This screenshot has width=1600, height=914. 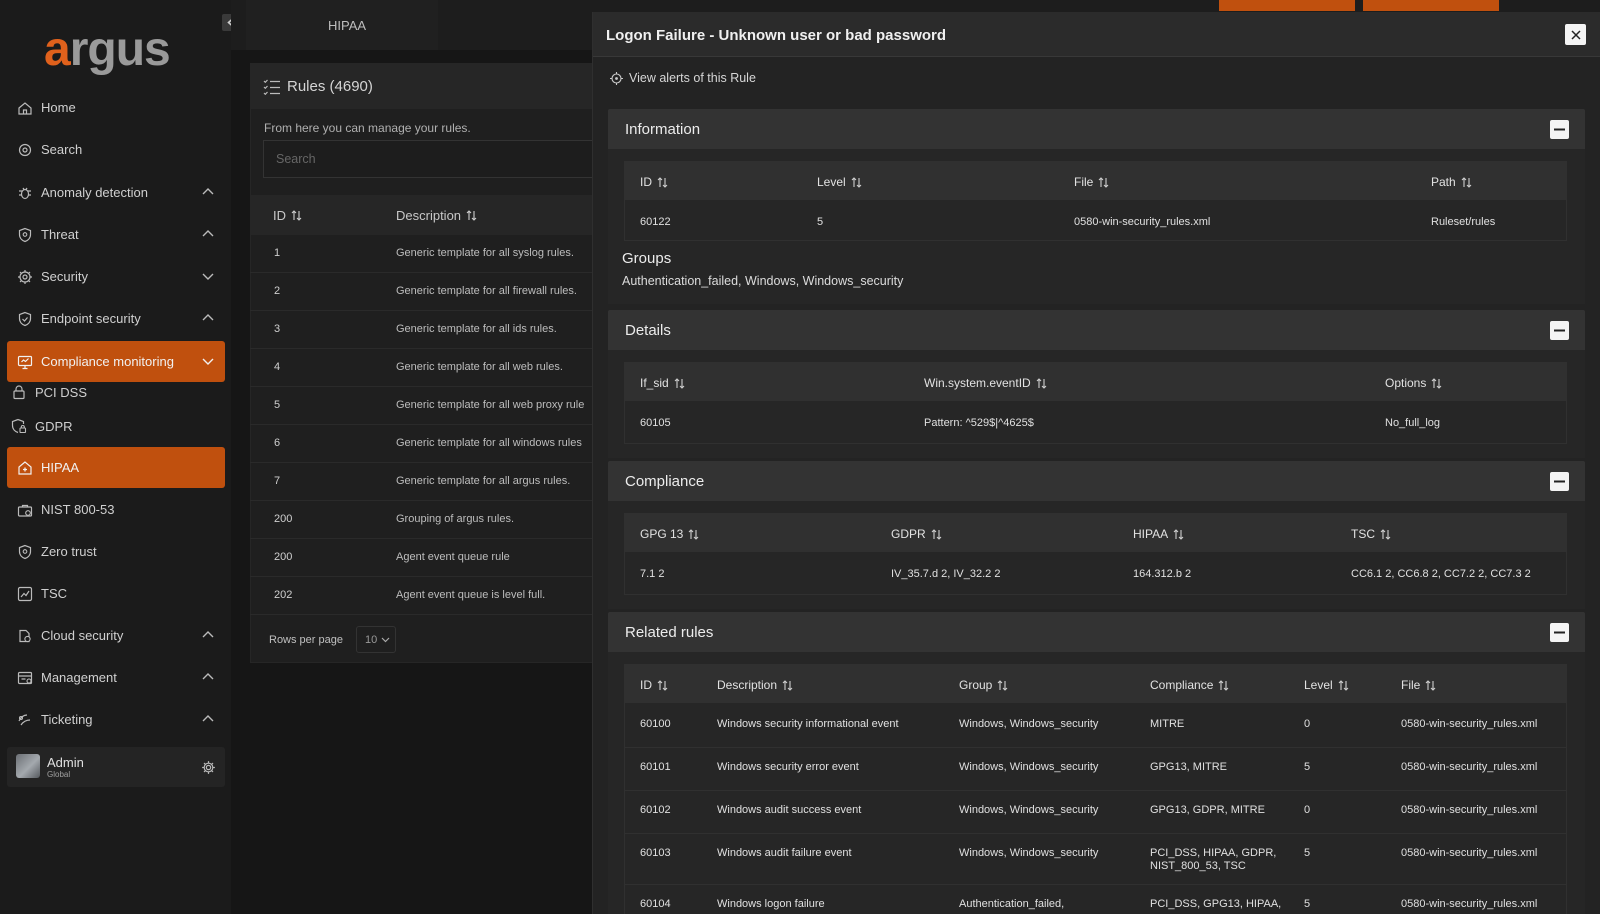 What do you see at coordinates (116, 767) in the screenshot?
I see `user-profile: Admin Global` at bounding box center [116, 767].